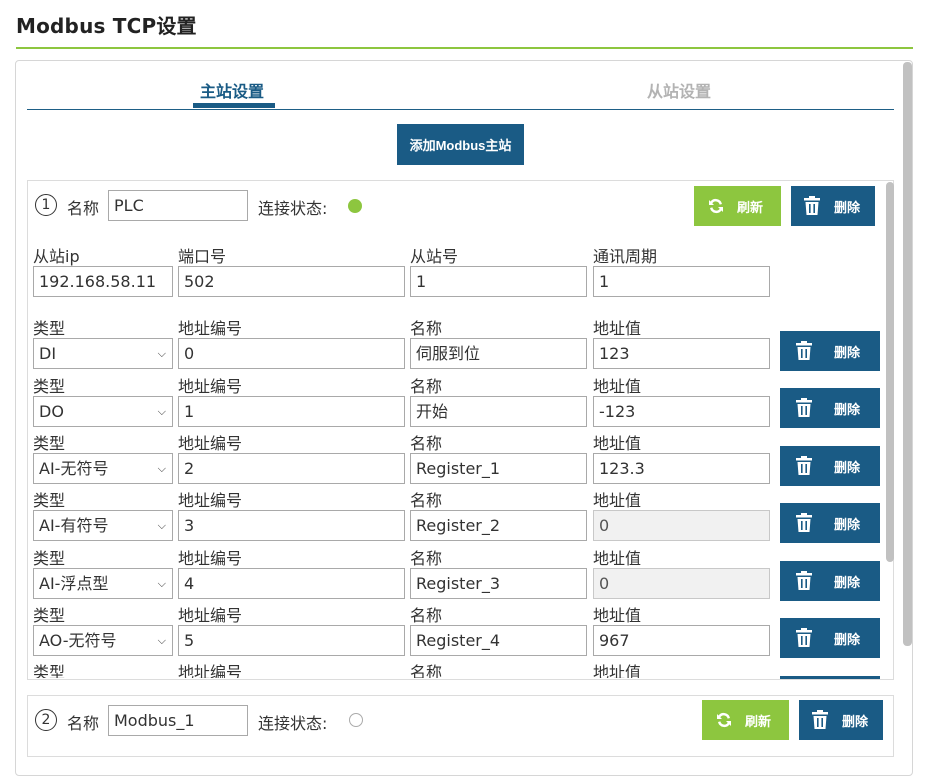 The height and width of the screenshot is (776, 936). I want to click on address-number-input: 2, so click(291, 468).